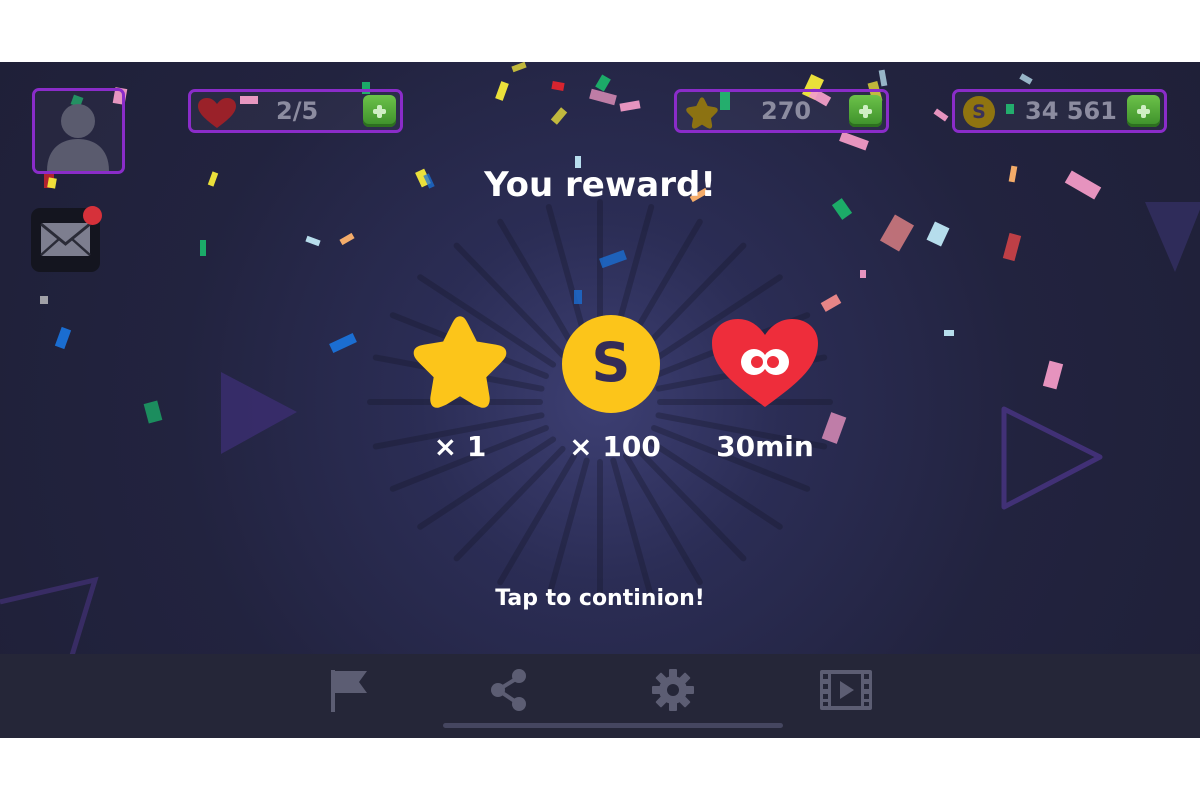  What do you see at coordinates (600, 185) in the screenshot?
I see `reward-title: You reward!` at bounding box center [600, 185].